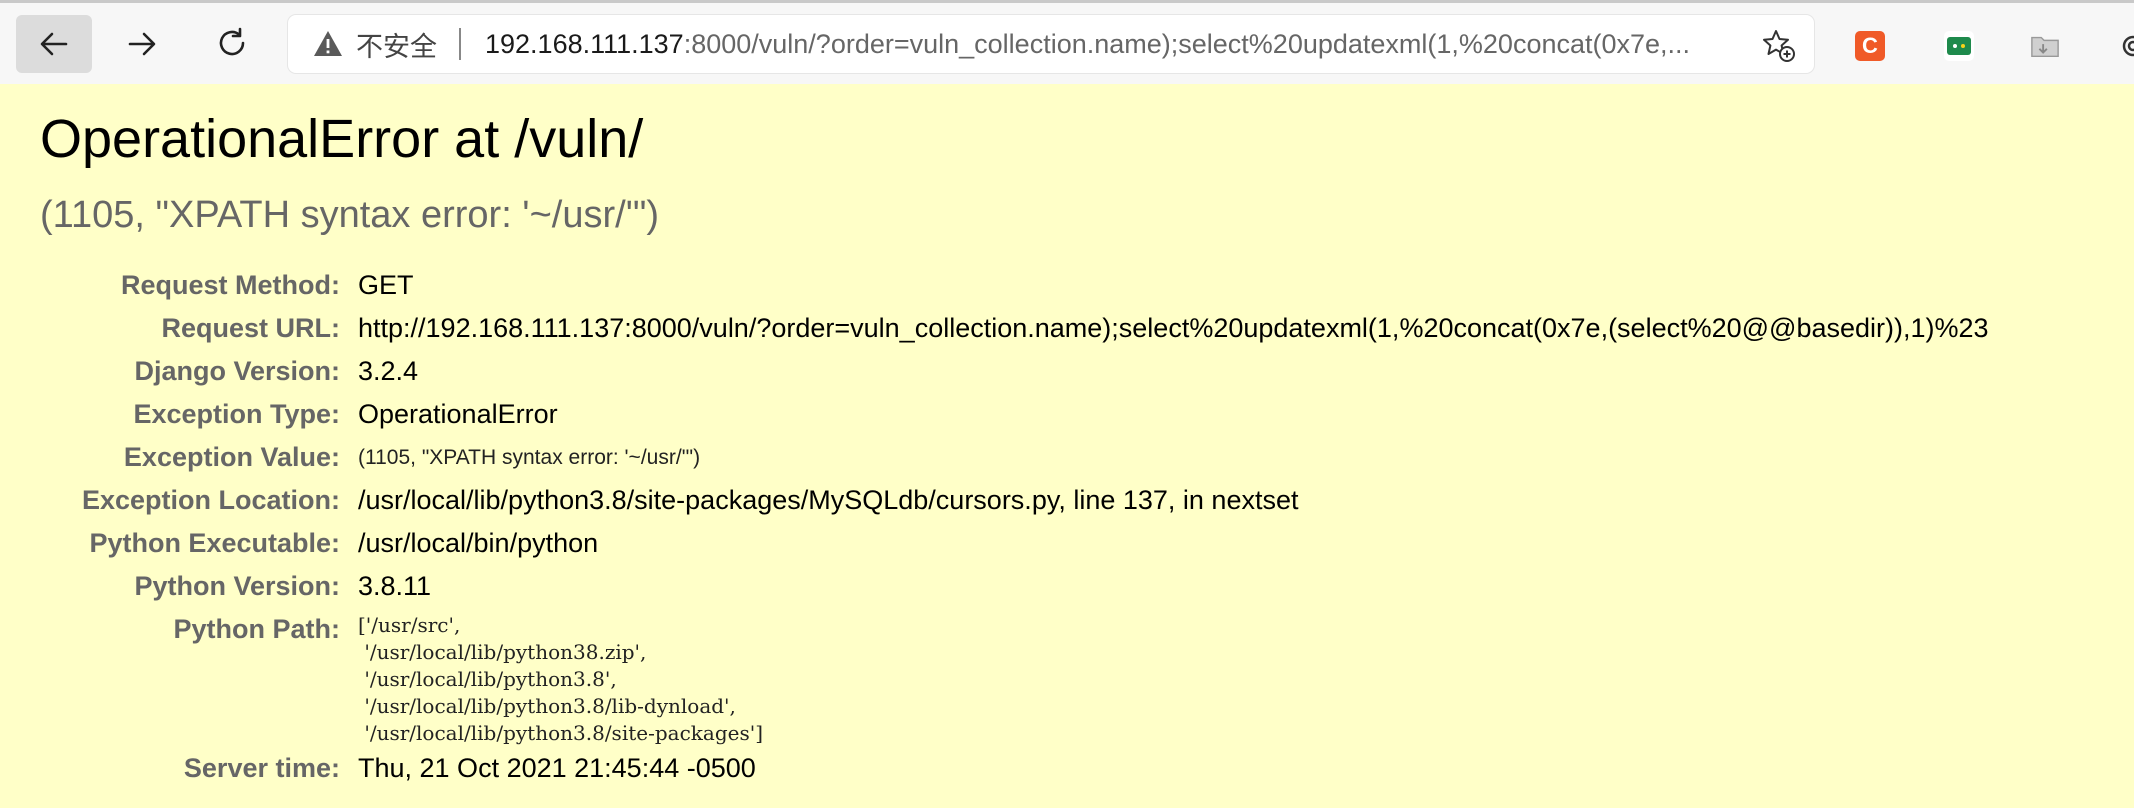  Describe the element at coordinates (557, 768) in the screenshot. I see `server-time-value: Thu, 21 Oct 2021 21:45:44 -0500` at that location.